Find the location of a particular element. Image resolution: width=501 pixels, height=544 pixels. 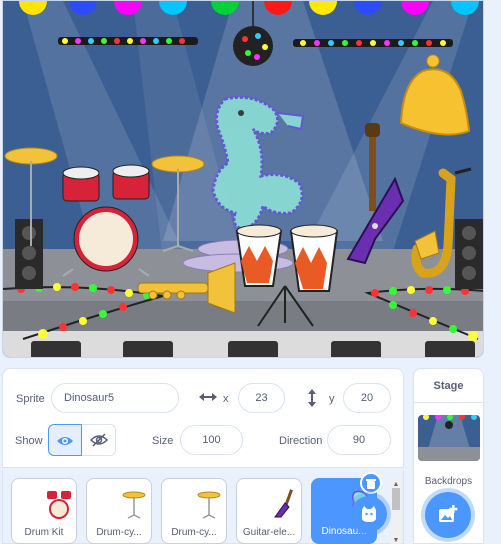

sprite-name-value: Dinosaur5 is located at coordinates (89, 398).